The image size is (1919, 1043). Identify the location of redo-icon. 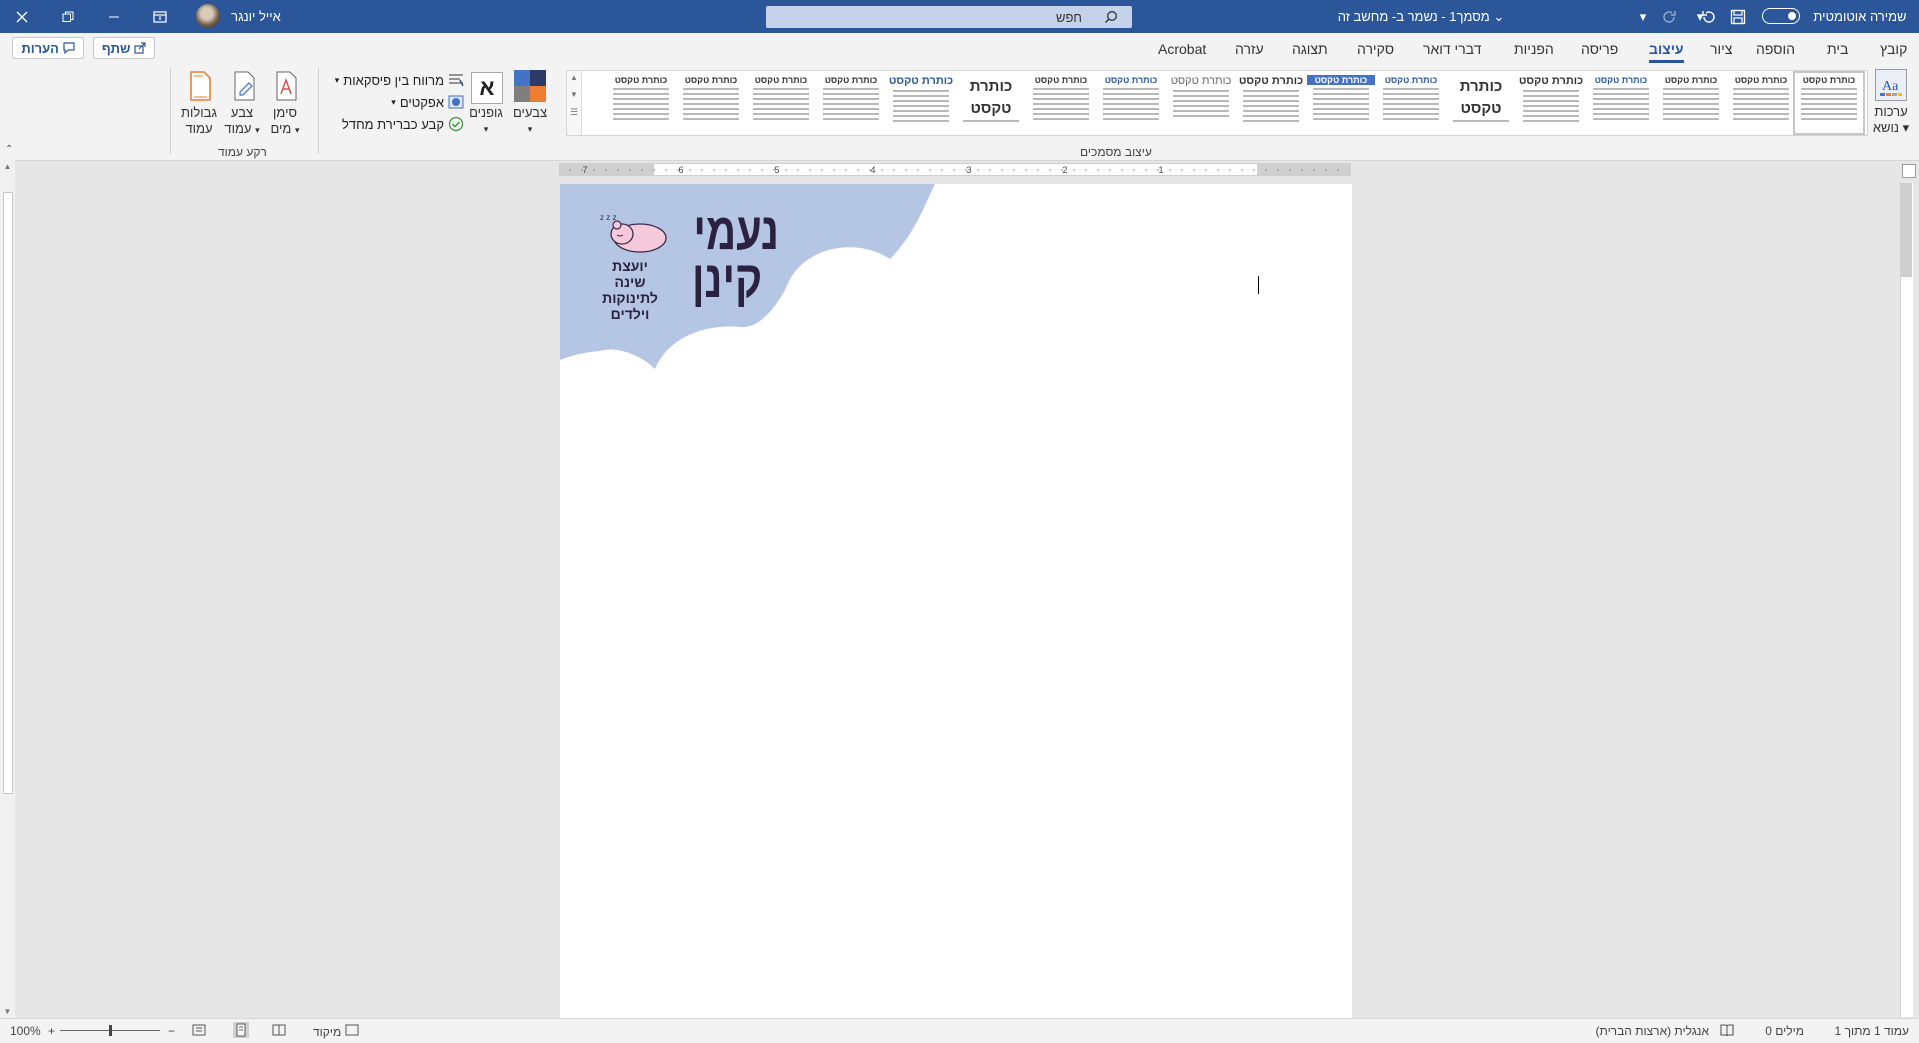
(1669, 16).